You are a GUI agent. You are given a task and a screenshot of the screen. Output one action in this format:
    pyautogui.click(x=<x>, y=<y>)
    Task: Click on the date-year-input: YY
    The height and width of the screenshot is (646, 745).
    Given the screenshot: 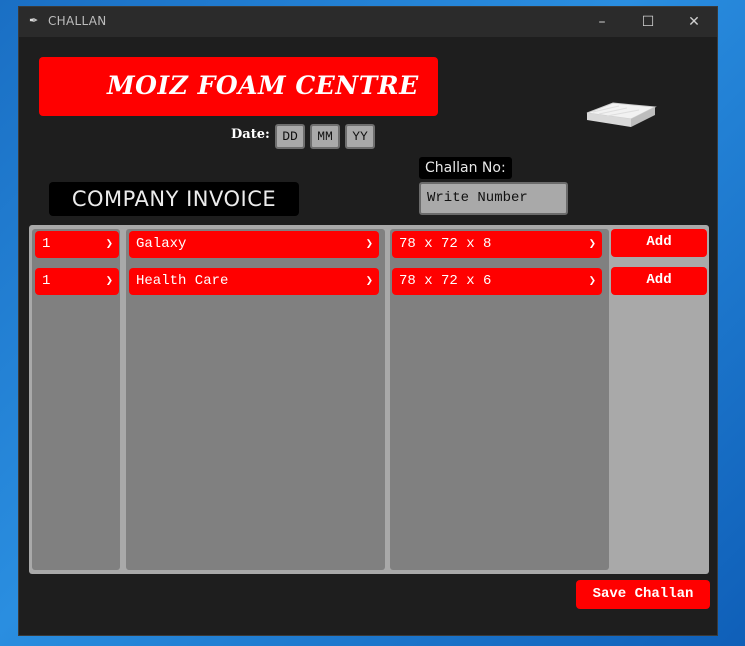 What is the action you would take?
    pyautogui.click(x=360, y=136)
    